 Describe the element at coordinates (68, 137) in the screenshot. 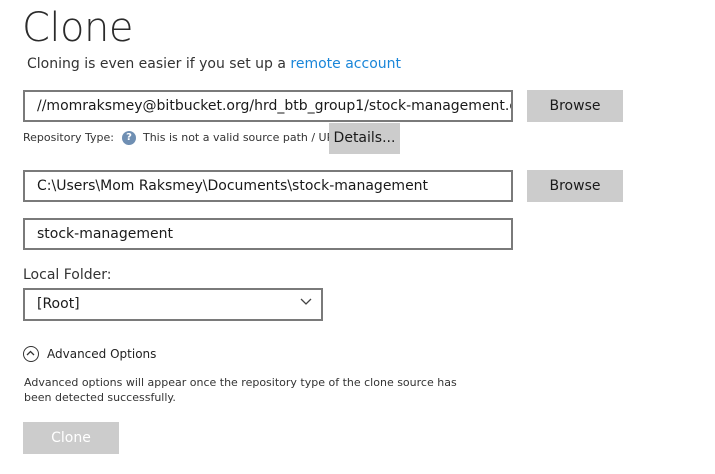

I see `repository-type-label: Repository Type:` at that location.